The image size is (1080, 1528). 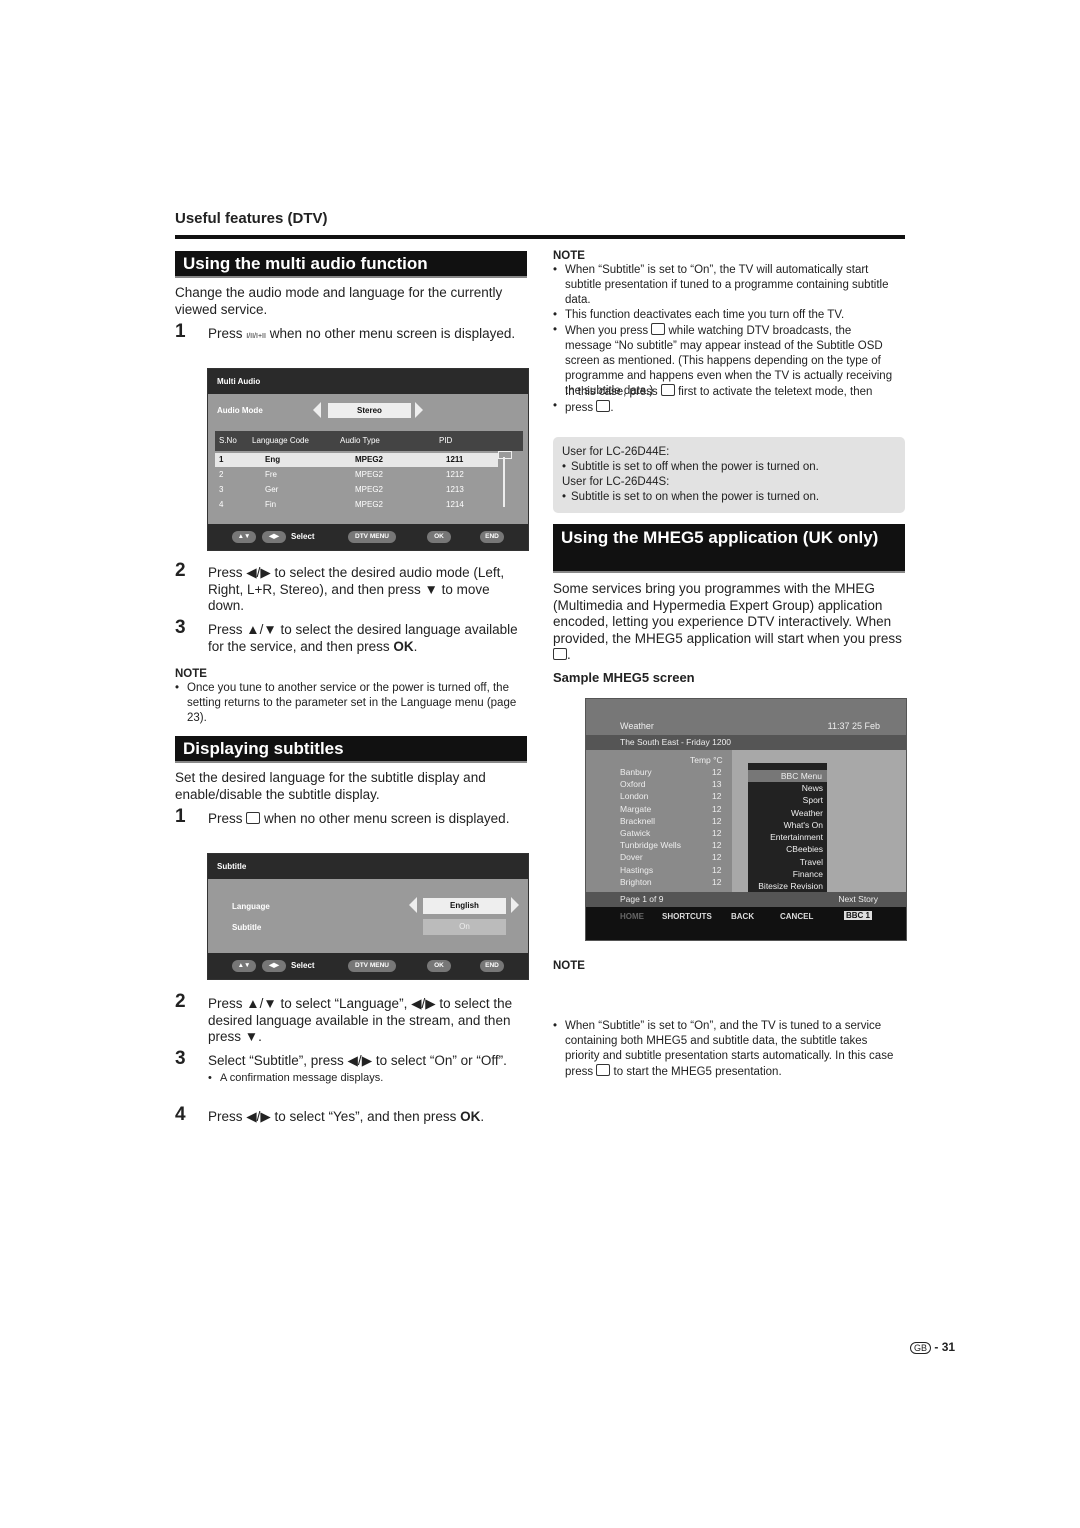 What do you see at coordinates (636, 808) in the screenshot?
I see `city-name: Margate` at bounding box center [636, 808].